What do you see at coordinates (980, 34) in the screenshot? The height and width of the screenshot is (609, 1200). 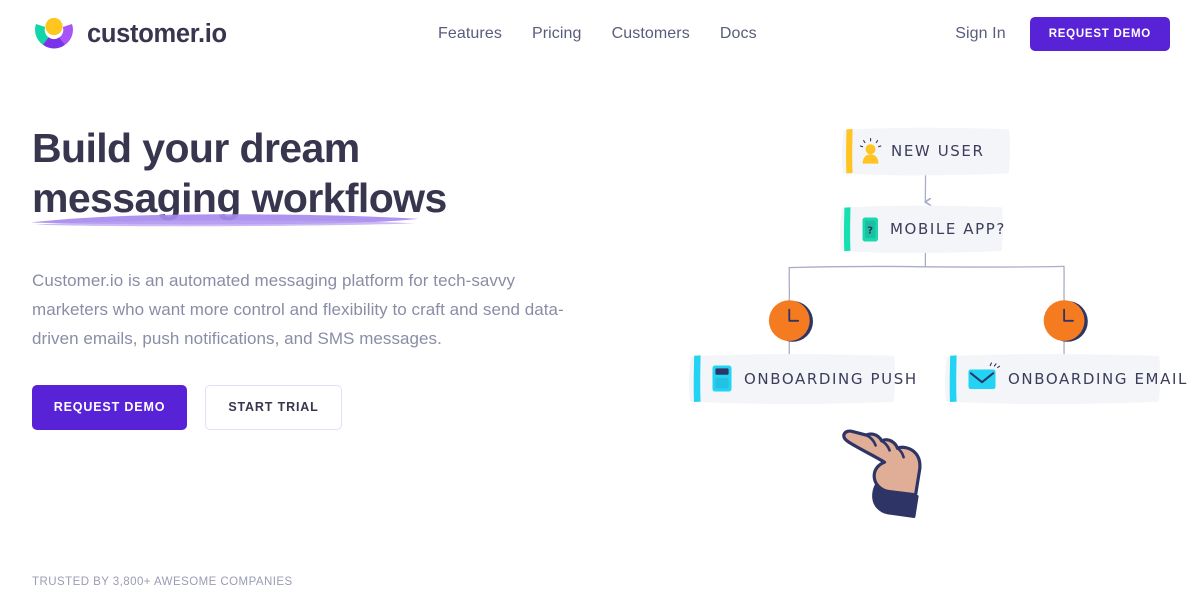 I see `sign-in-link: Sign In` at bounding box center [980, 34].